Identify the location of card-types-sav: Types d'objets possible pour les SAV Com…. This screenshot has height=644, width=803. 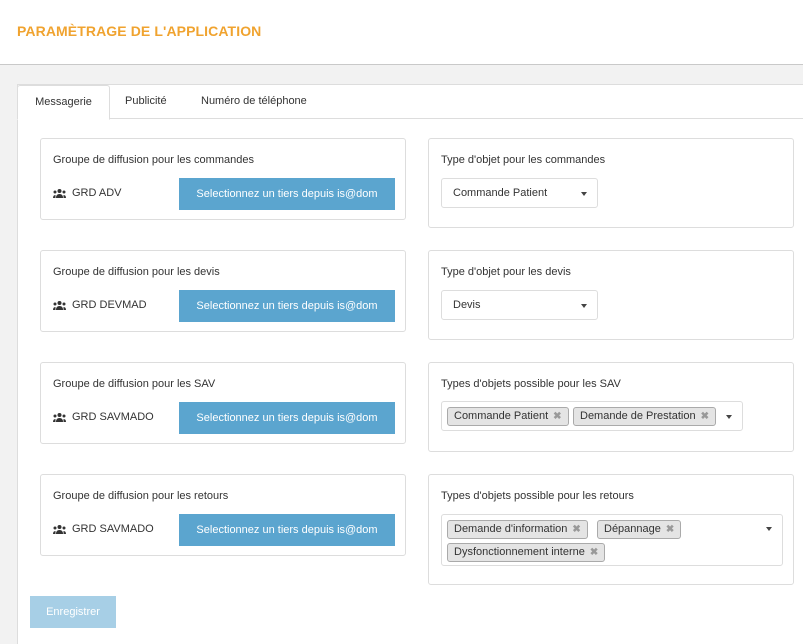
(611, 407).